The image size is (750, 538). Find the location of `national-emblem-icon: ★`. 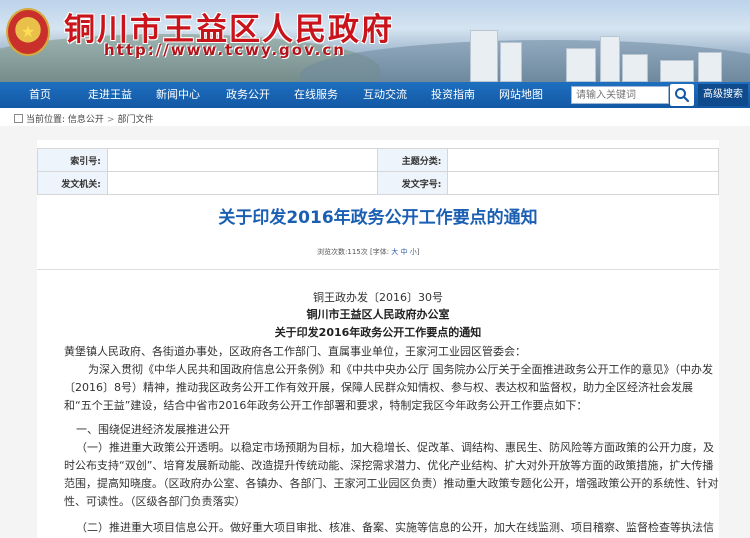

national-emblem-icon: ★ is located at coordinates (28, 32).